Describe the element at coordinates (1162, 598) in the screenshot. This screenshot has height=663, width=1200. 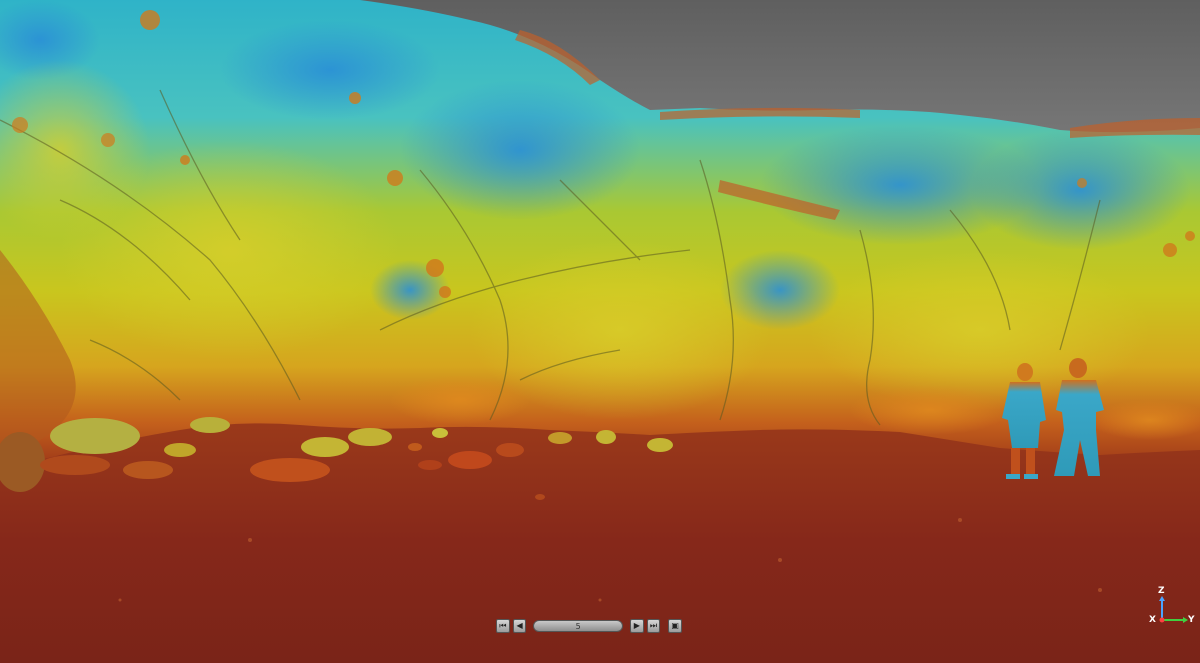
I see `z-axis-arrow` at that location.